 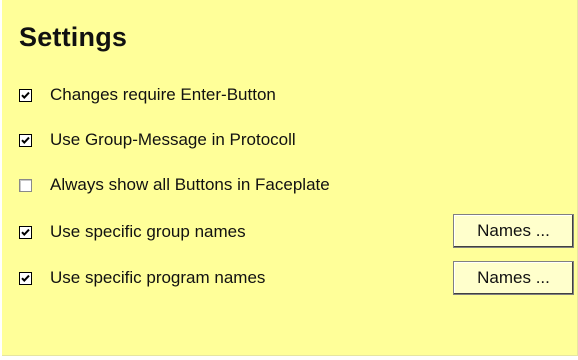 I want to click on checkbox-group-message, so click(x=25, y=140).